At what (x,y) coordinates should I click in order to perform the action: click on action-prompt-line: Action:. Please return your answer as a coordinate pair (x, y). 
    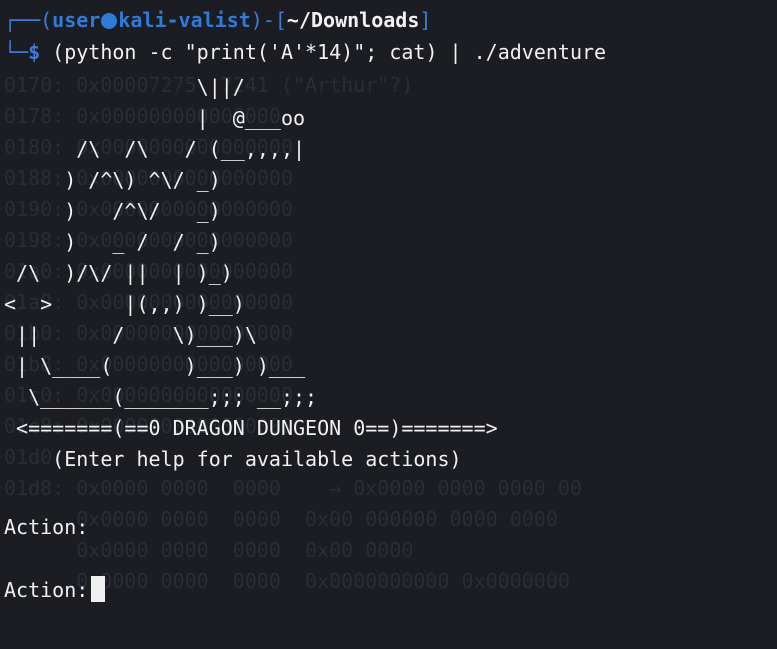
    Looking at the image, I should click on (46, 527).